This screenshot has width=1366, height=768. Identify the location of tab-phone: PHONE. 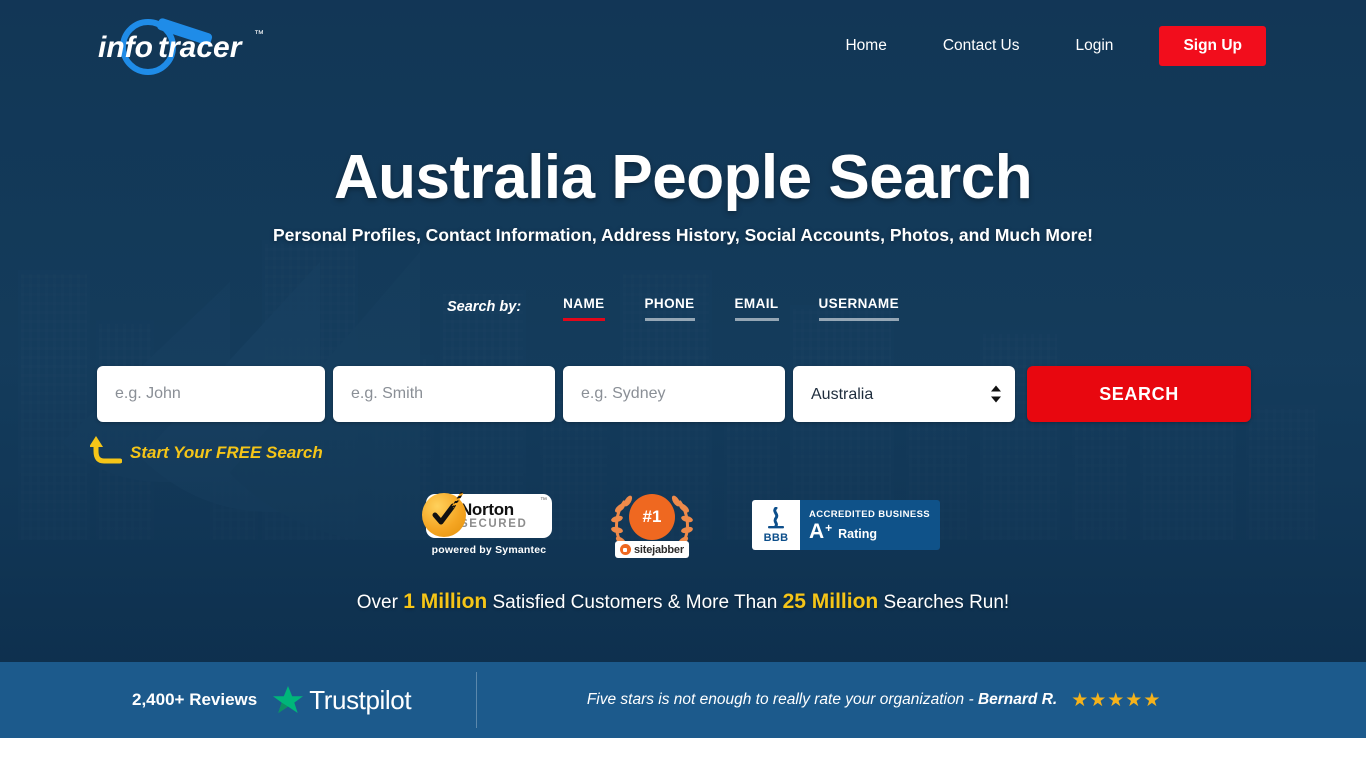
(669, 308).